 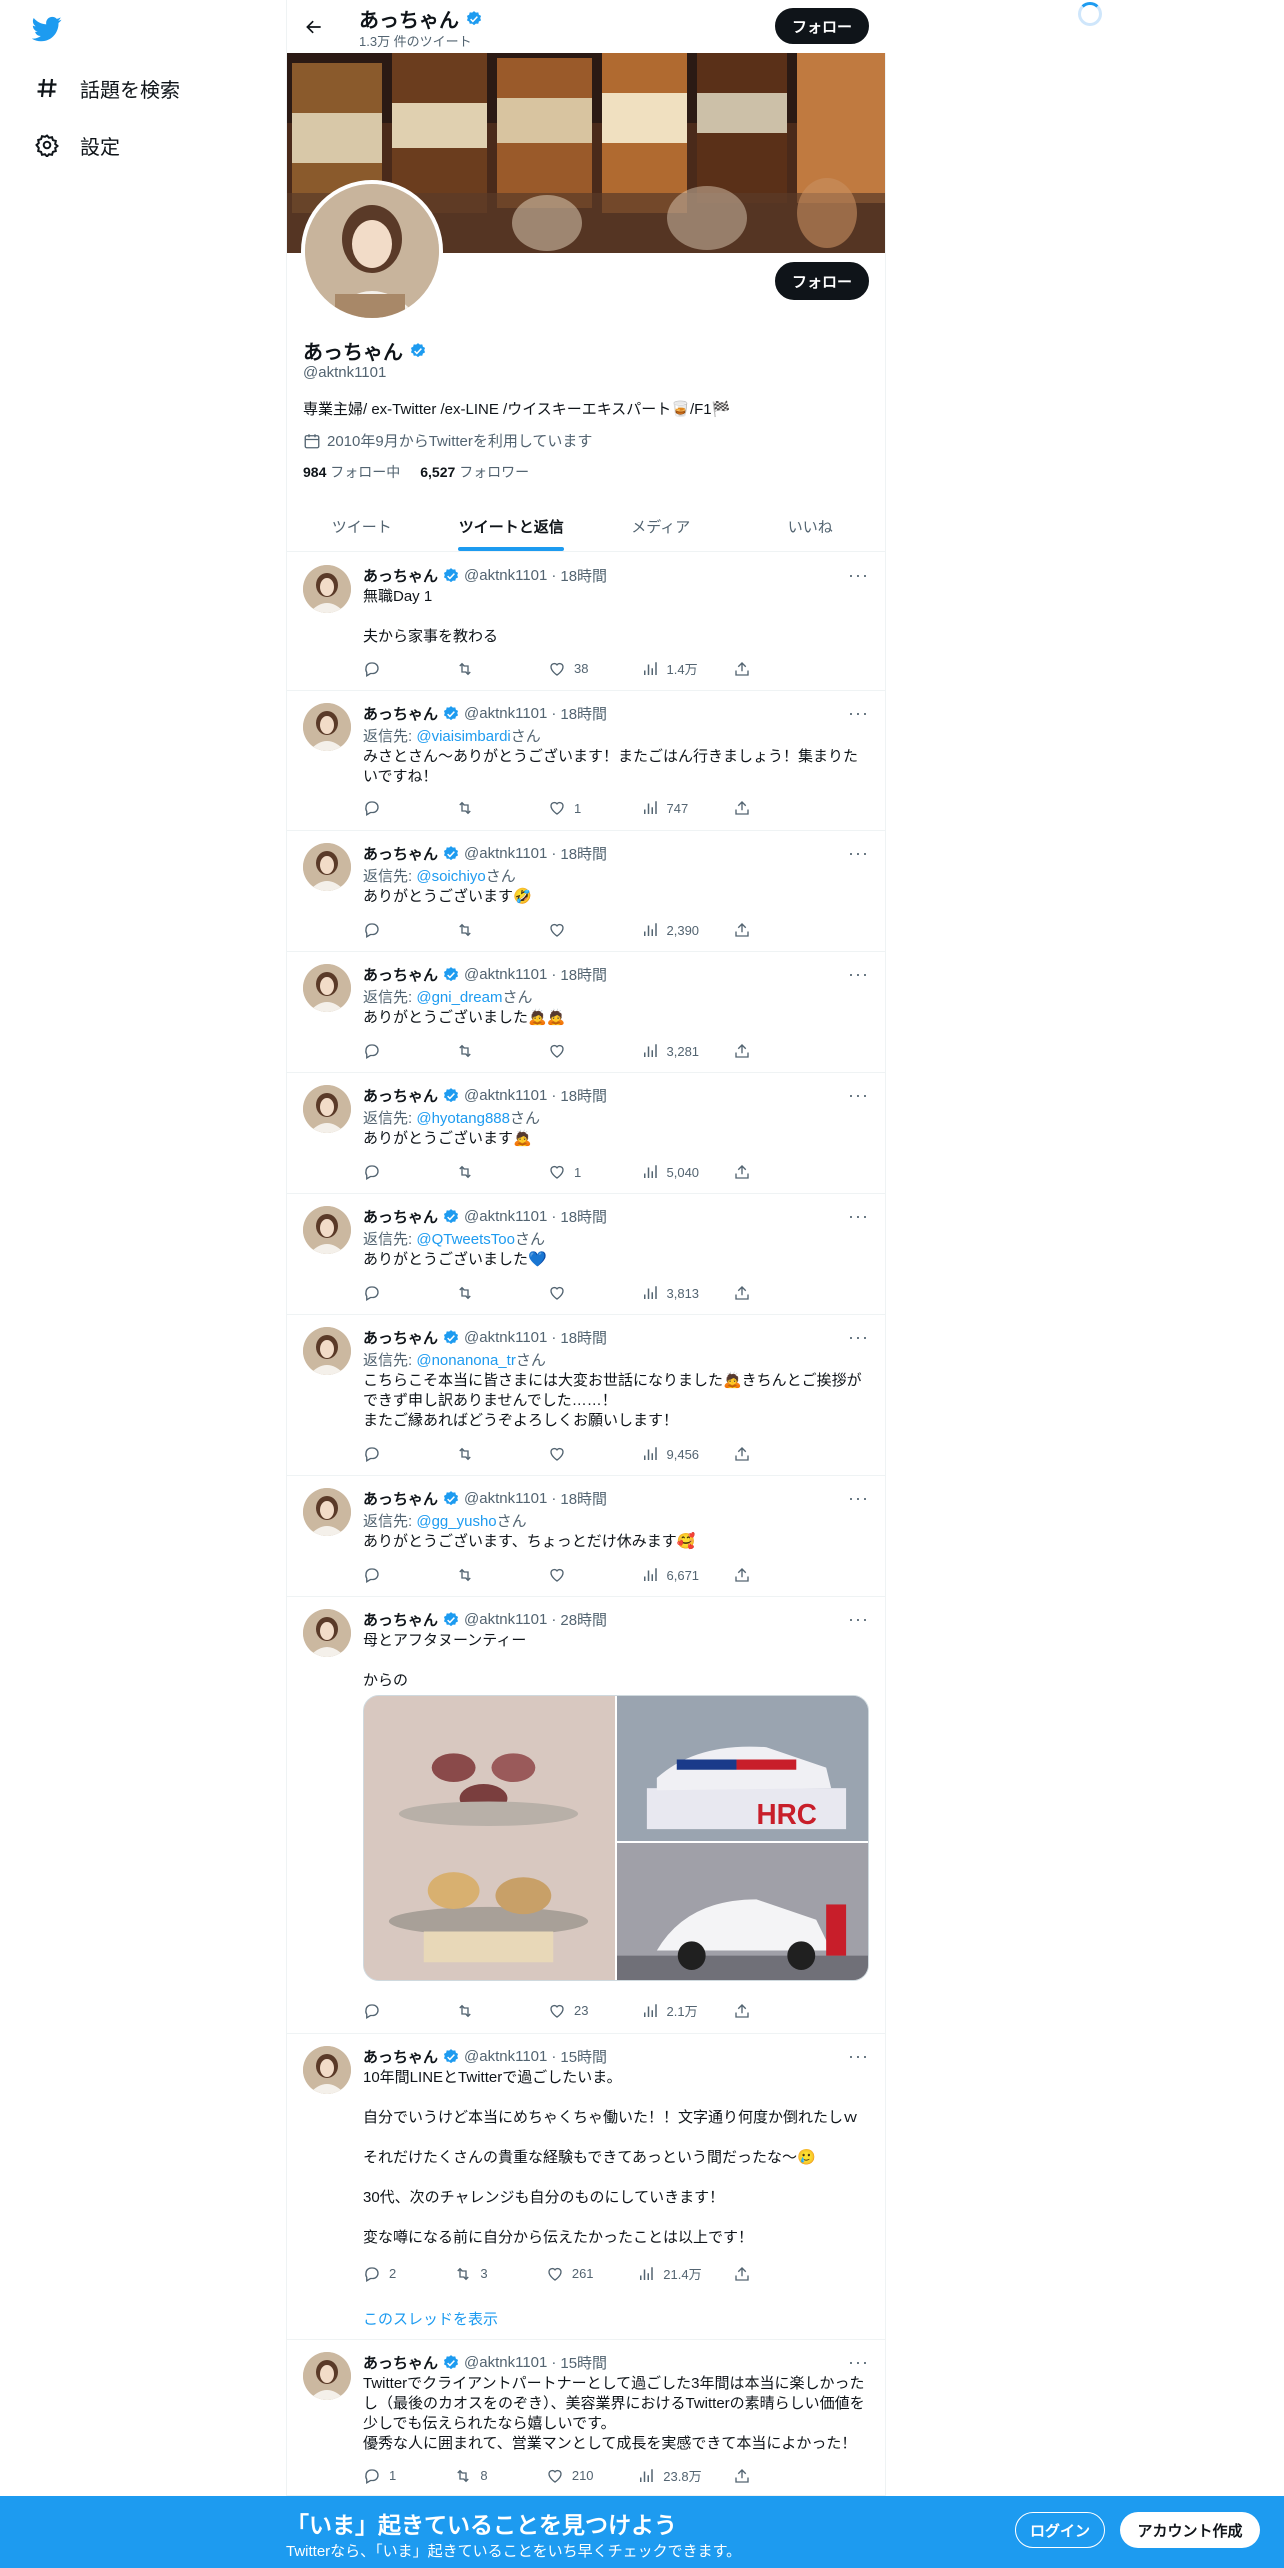 What do you see at coordinates (107, 88) in the screenshot?
I see `nav-explore: 話題を検索` at bounding box center [107, 88].